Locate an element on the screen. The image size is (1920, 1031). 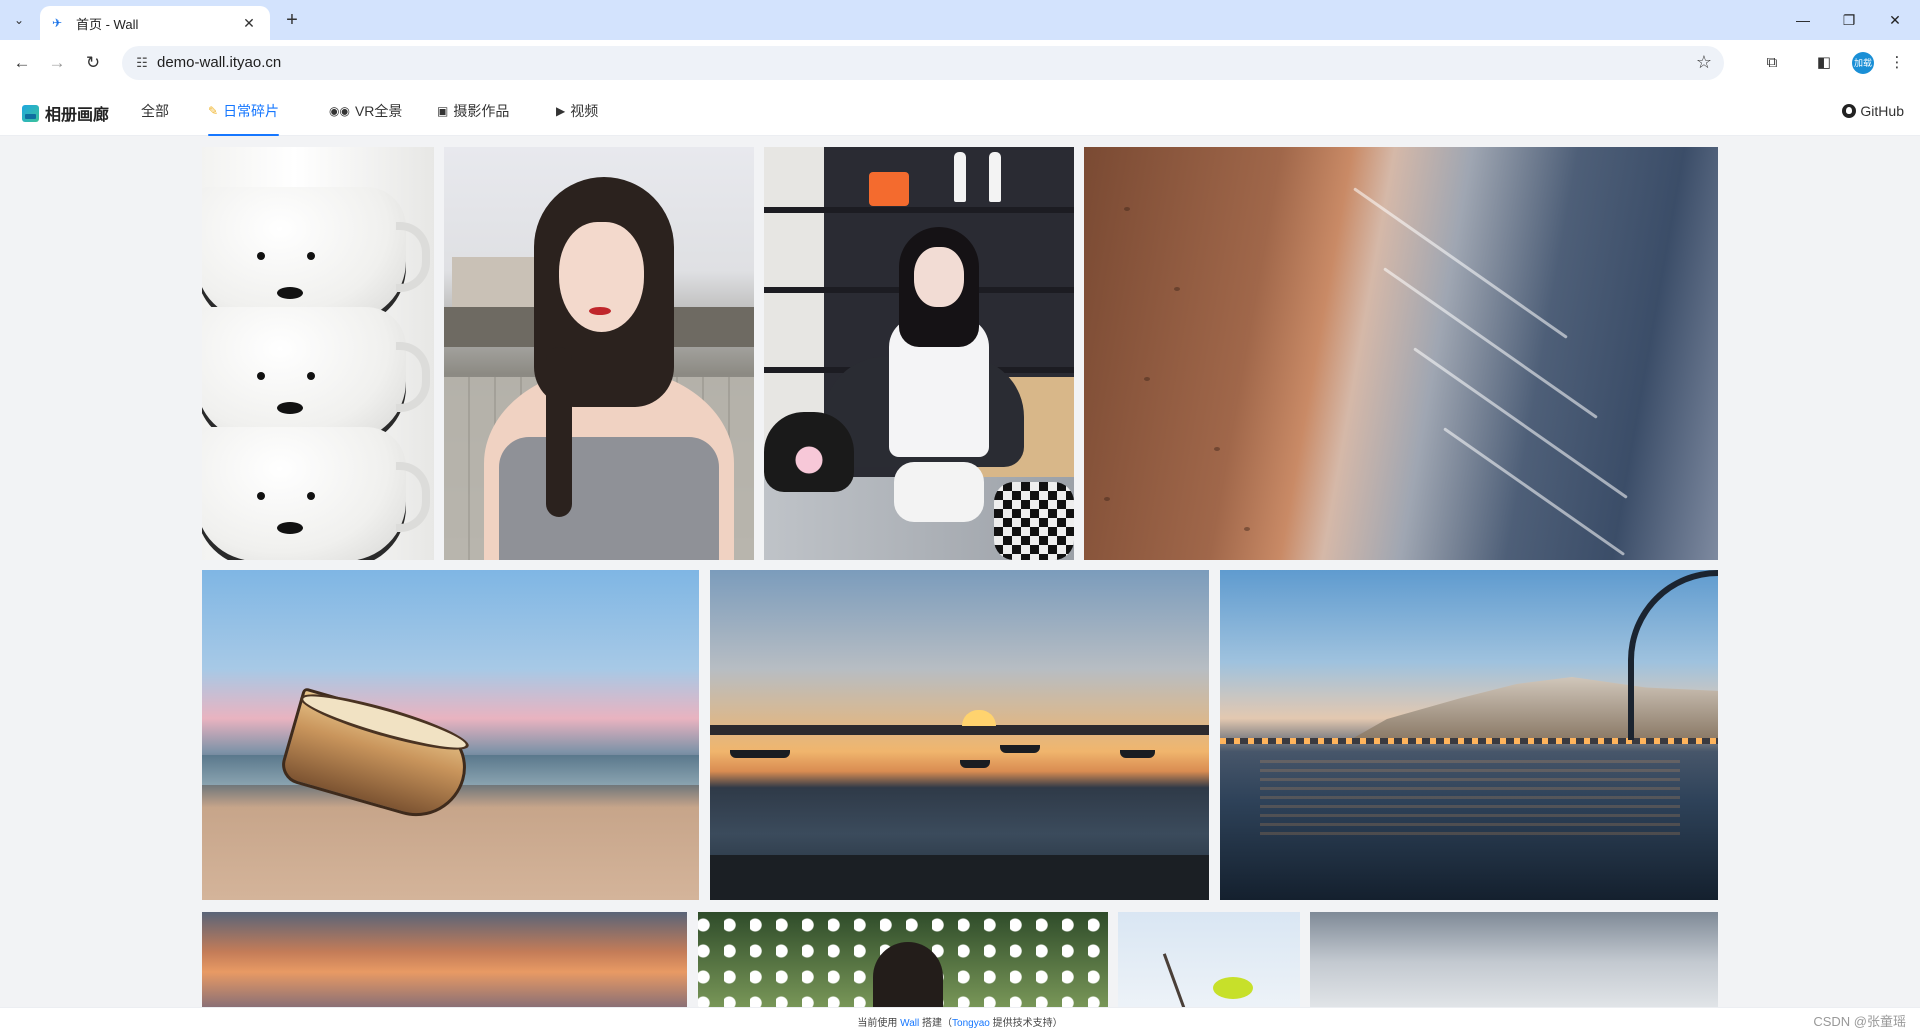
photo-girl-shelf is located at coordinates (919, 353).